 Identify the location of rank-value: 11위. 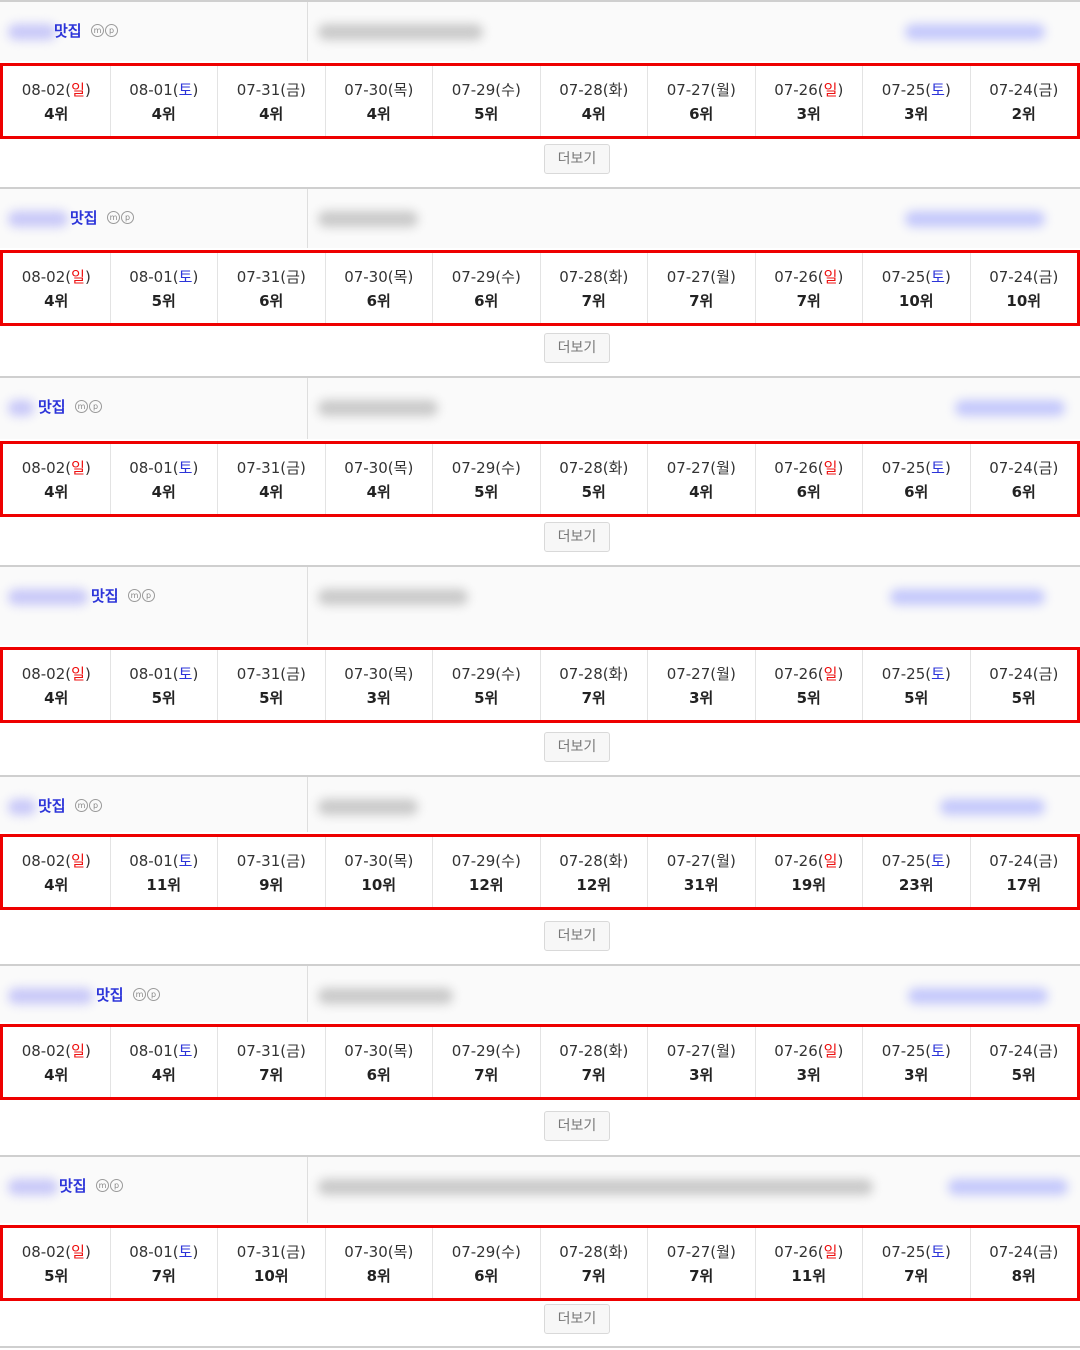
(809, 1275).